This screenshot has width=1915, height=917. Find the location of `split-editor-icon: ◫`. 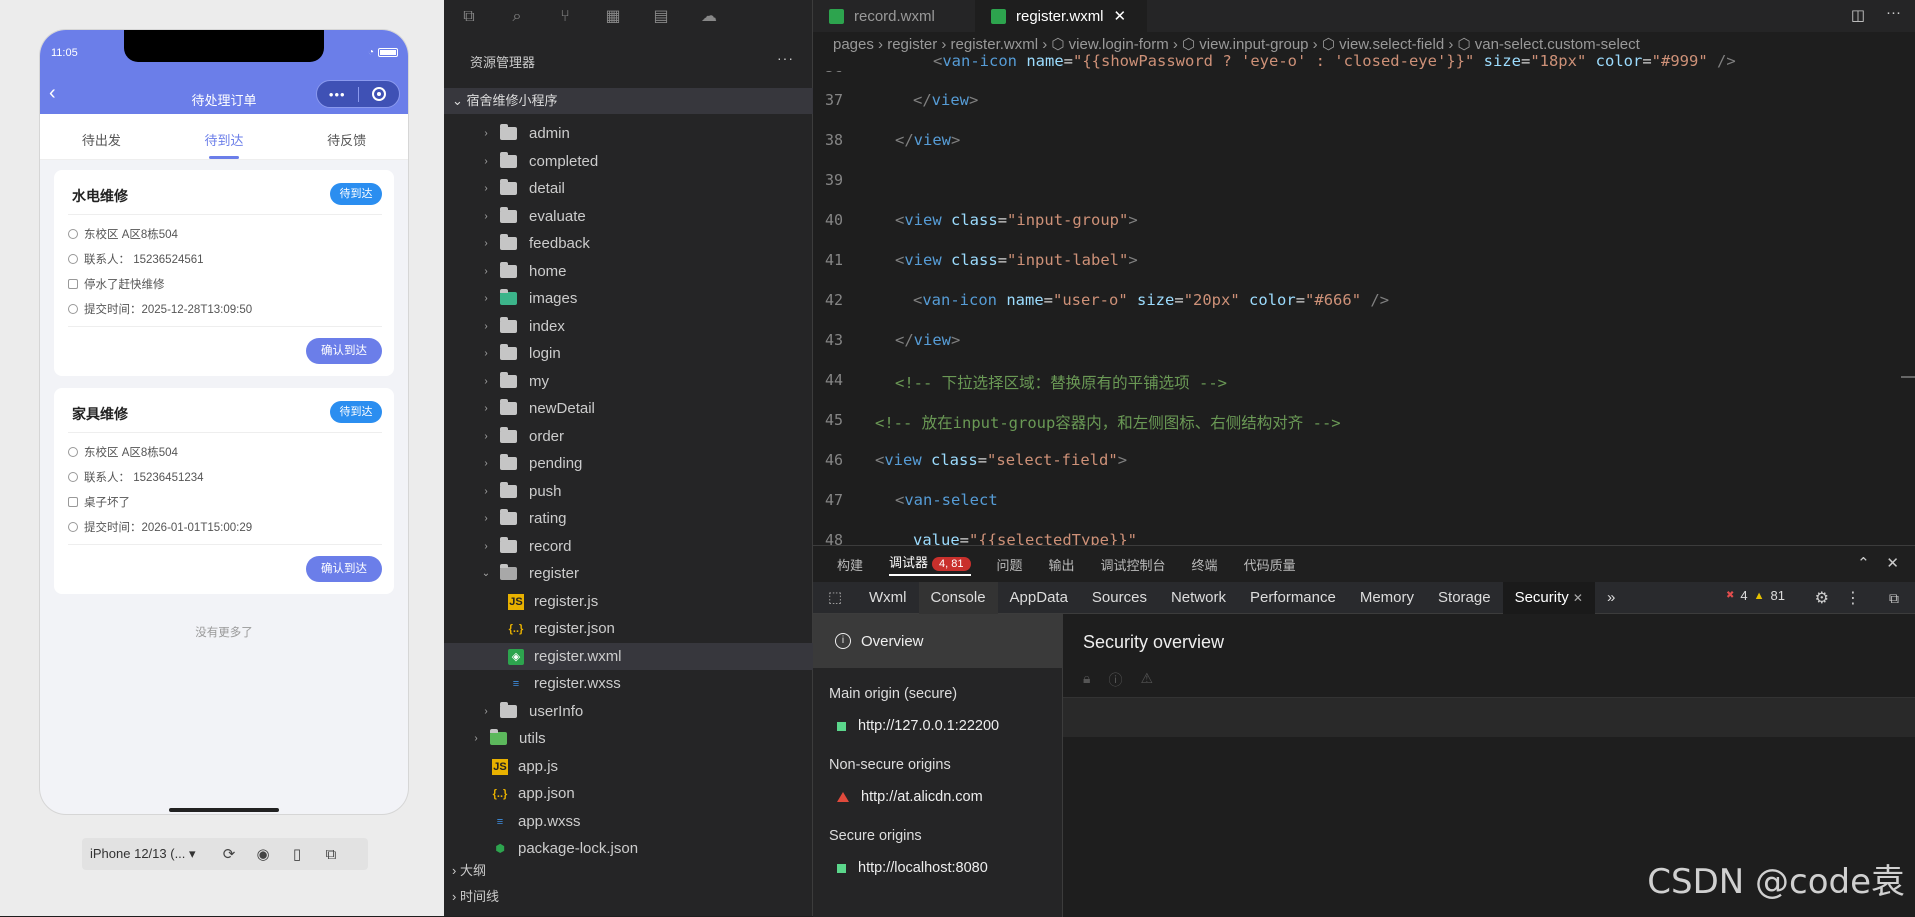

split-editor-icon: ◫ is located at coordinates (1858, 15).